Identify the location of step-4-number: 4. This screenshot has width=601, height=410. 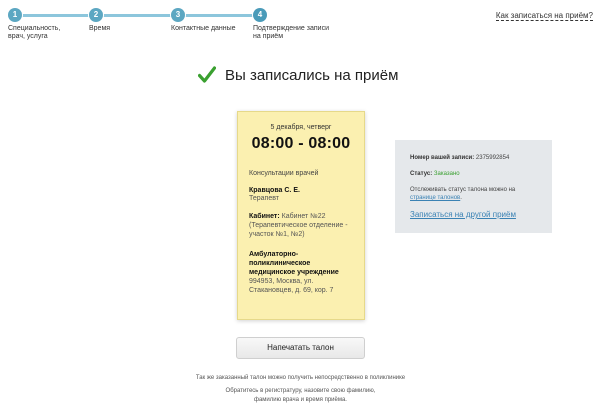
(260, 15).